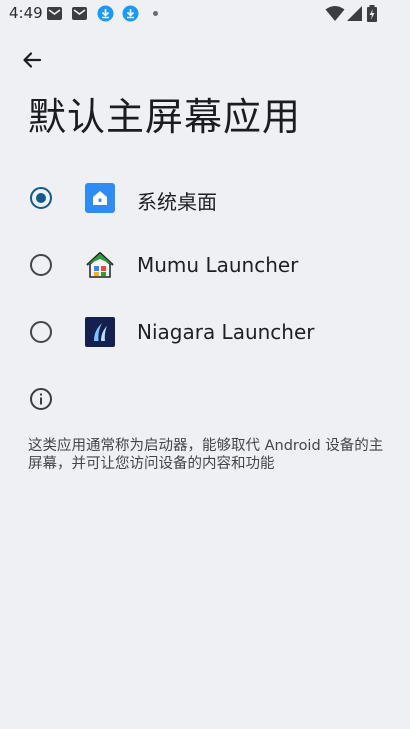 This screenshot has width=410, height=729. I want to click on status-time: 4:49, so click(26, 13).